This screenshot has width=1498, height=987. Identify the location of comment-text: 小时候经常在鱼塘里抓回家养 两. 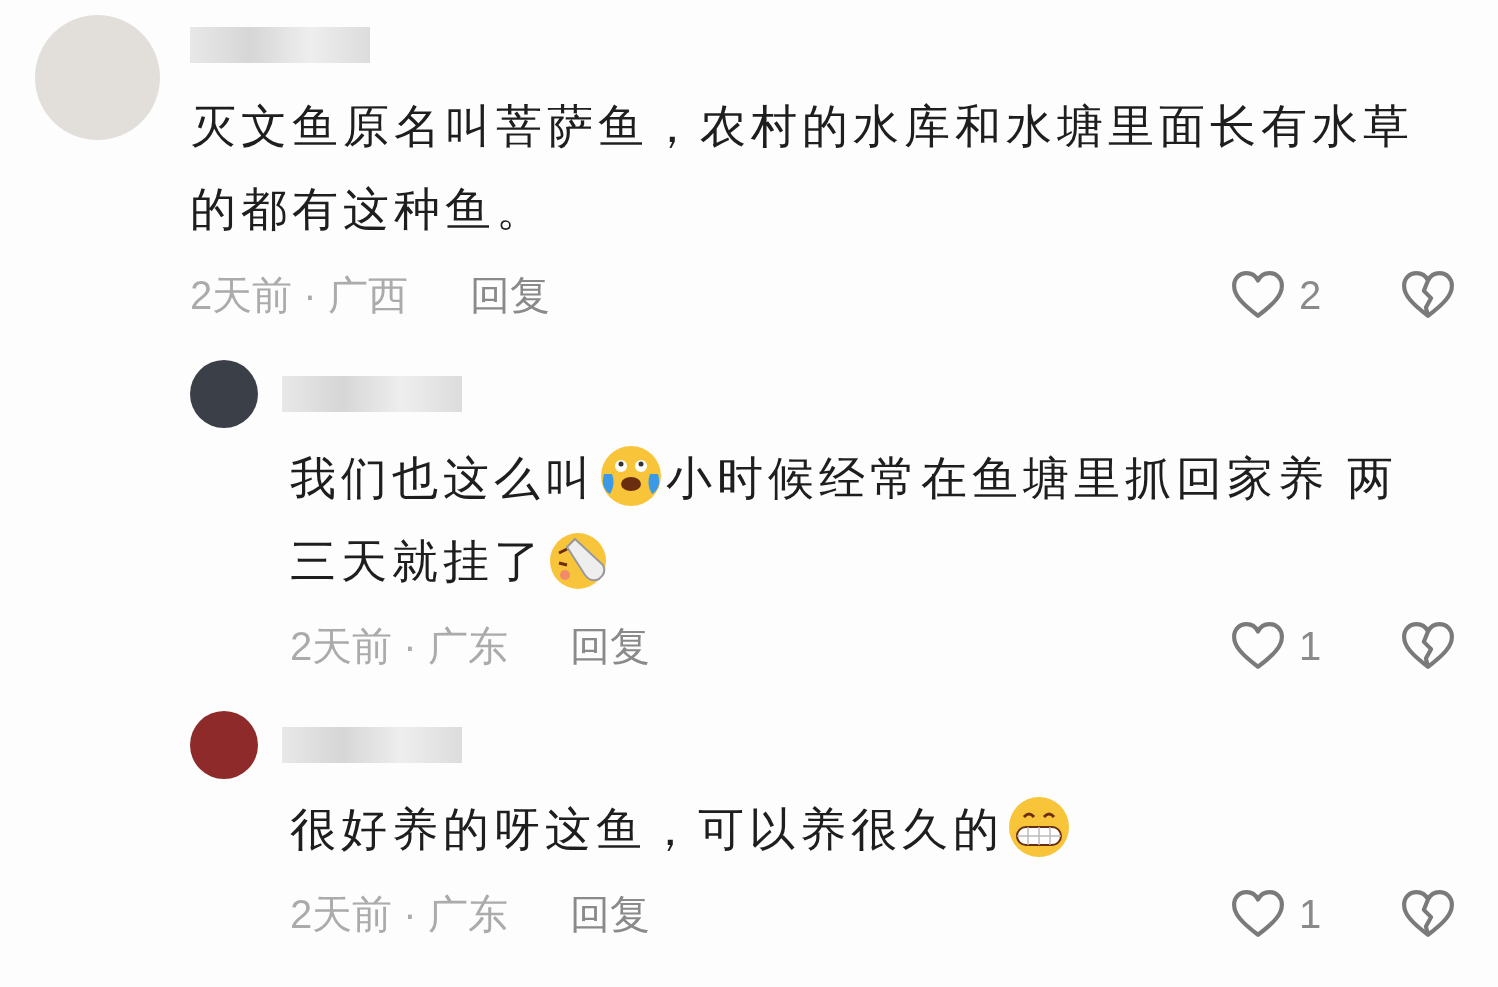
(1032, 478).